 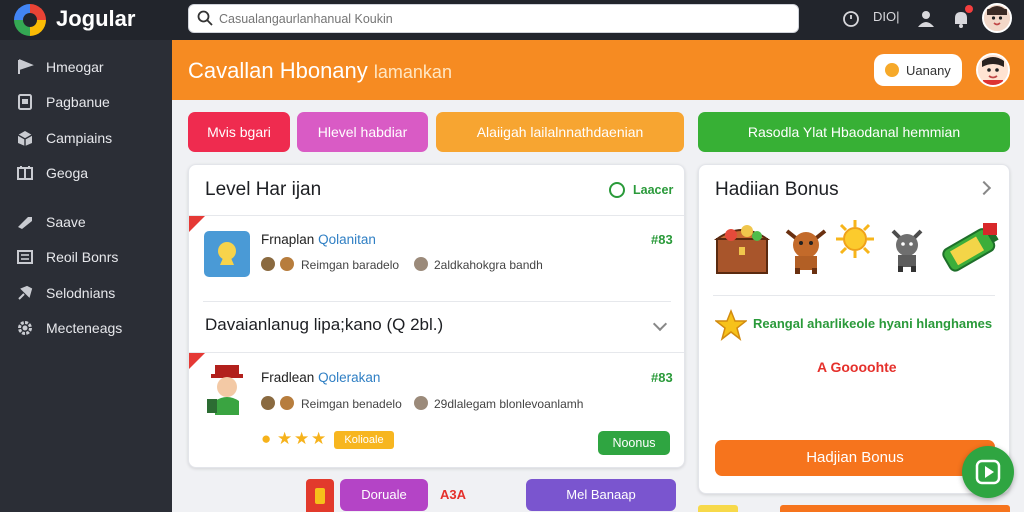 I want to click on bottom-button-2: Mel Banaap, so click(x=601, y=495).